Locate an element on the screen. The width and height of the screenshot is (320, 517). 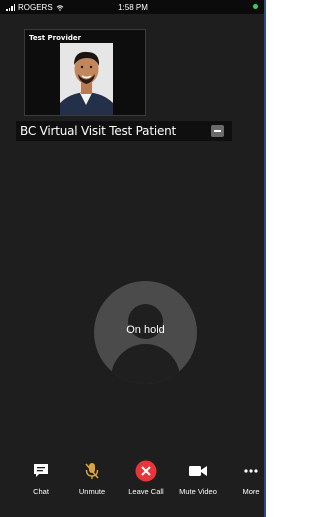
provider-video-feed is located at coordinates (86, 79).